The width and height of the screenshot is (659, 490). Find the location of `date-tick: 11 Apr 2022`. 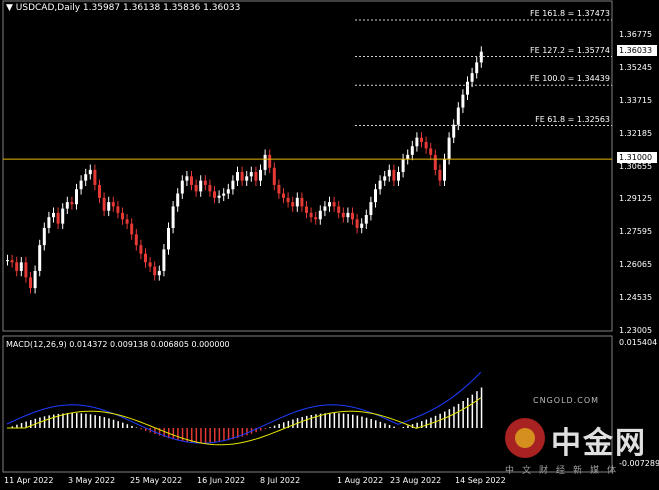

date-tick: 11 Apr 2022 is located at coordinates (29, 480).